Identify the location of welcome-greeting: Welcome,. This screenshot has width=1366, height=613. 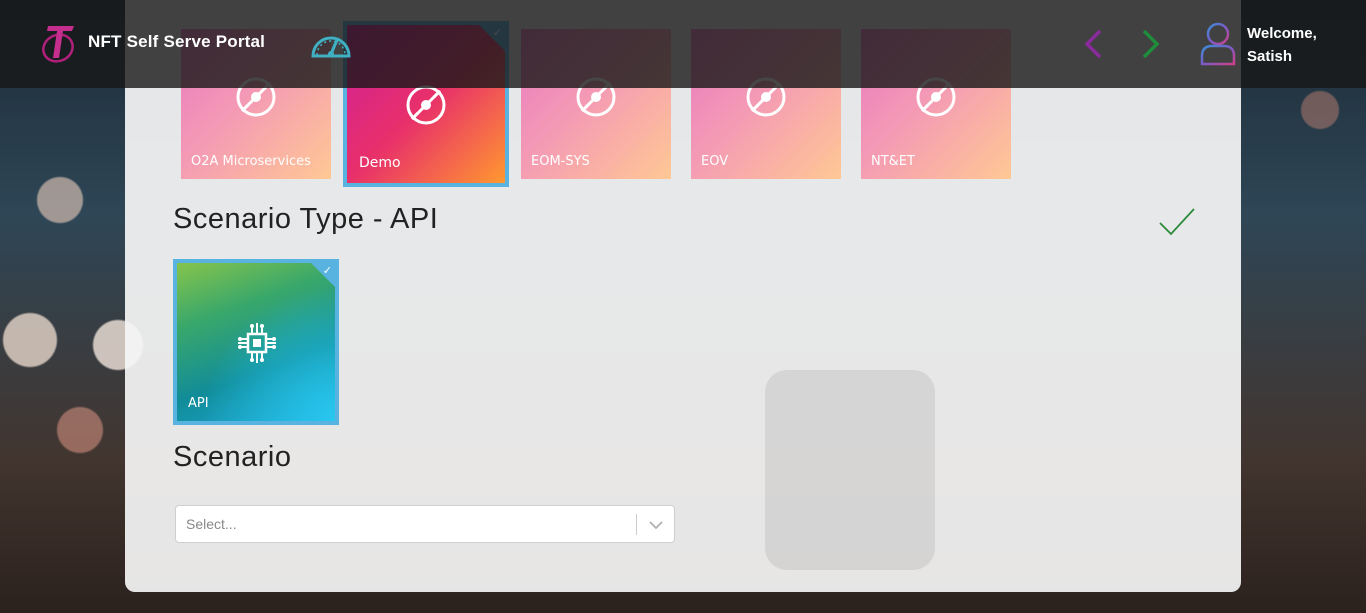
(1282, 33).